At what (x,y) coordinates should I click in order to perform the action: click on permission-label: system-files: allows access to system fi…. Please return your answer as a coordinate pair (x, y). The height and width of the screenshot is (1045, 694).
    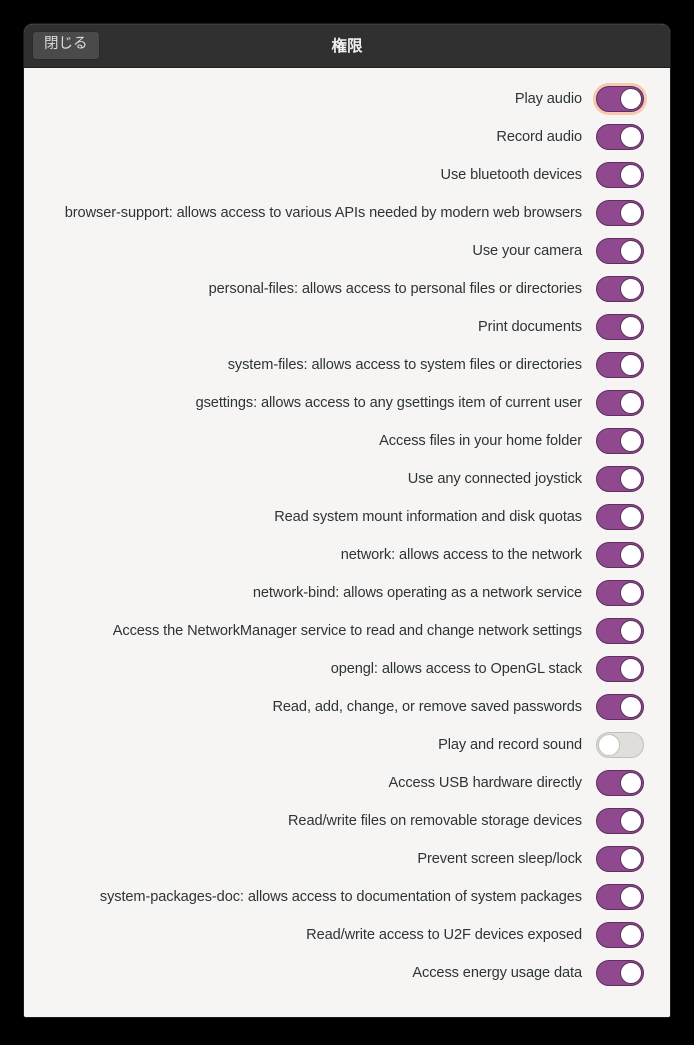
    Looking at the image, I should click on (404, 365).